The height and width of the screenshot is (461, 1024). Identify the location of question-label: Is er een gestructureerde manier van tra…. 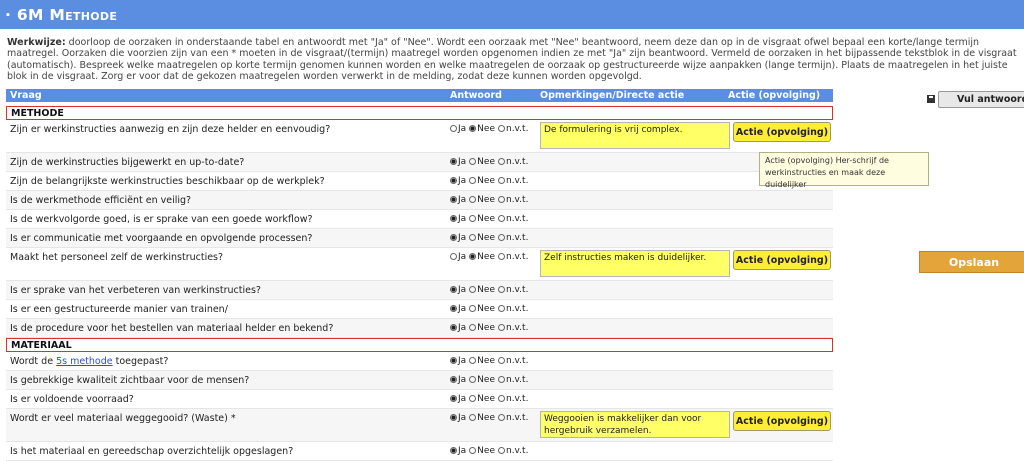
(119, 309).